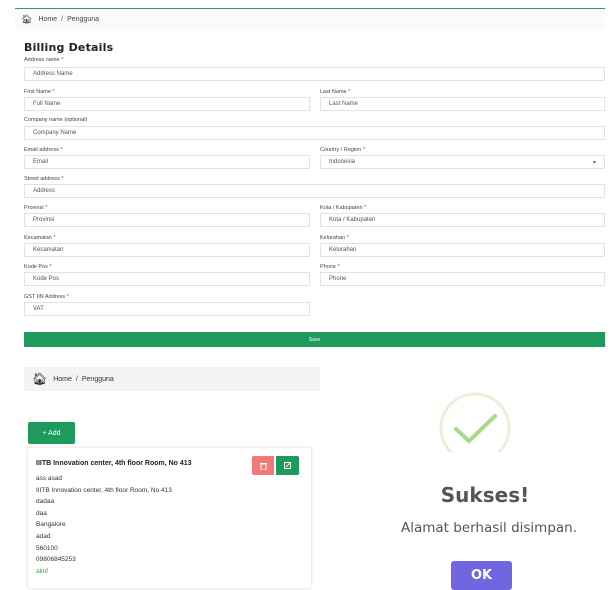 This screenshot has width=615, height=590. What do you see at coordinates (342, 150) in the screenshot?
I see `country-label: Country / Region *` at bounding box center [342, 150].